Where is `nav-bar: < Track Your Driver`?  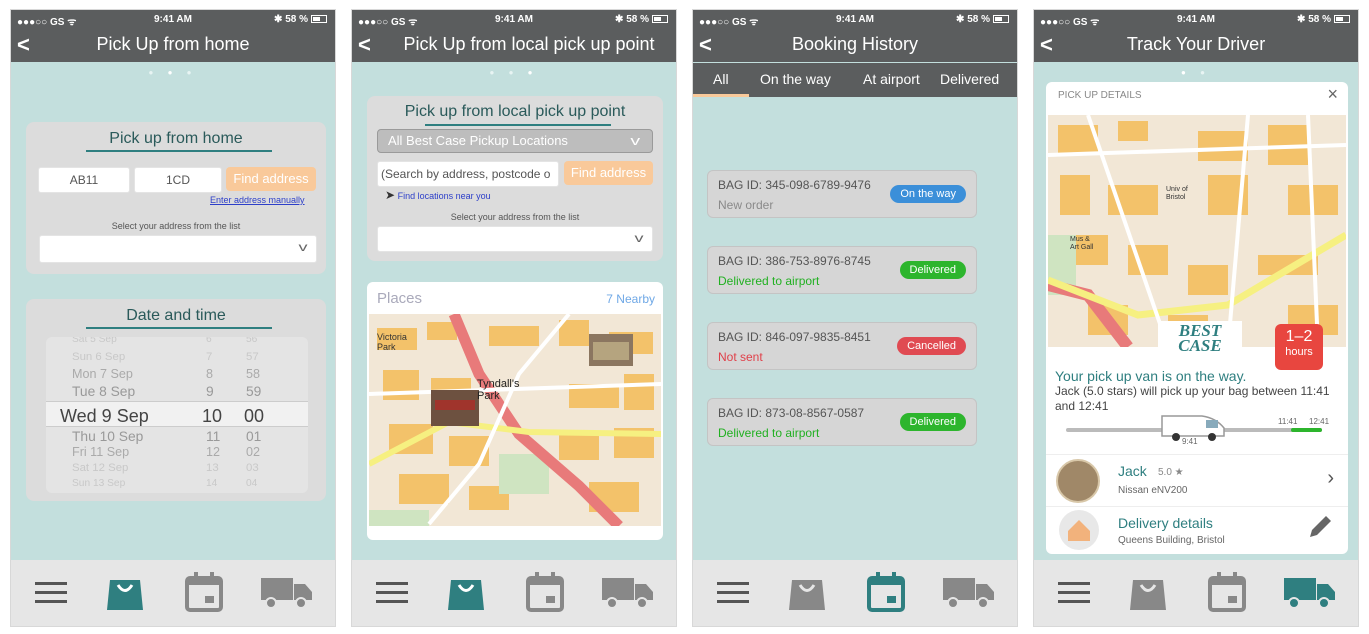
nav-bar: < Track Your Driver is located at coordinates (1196, 46).